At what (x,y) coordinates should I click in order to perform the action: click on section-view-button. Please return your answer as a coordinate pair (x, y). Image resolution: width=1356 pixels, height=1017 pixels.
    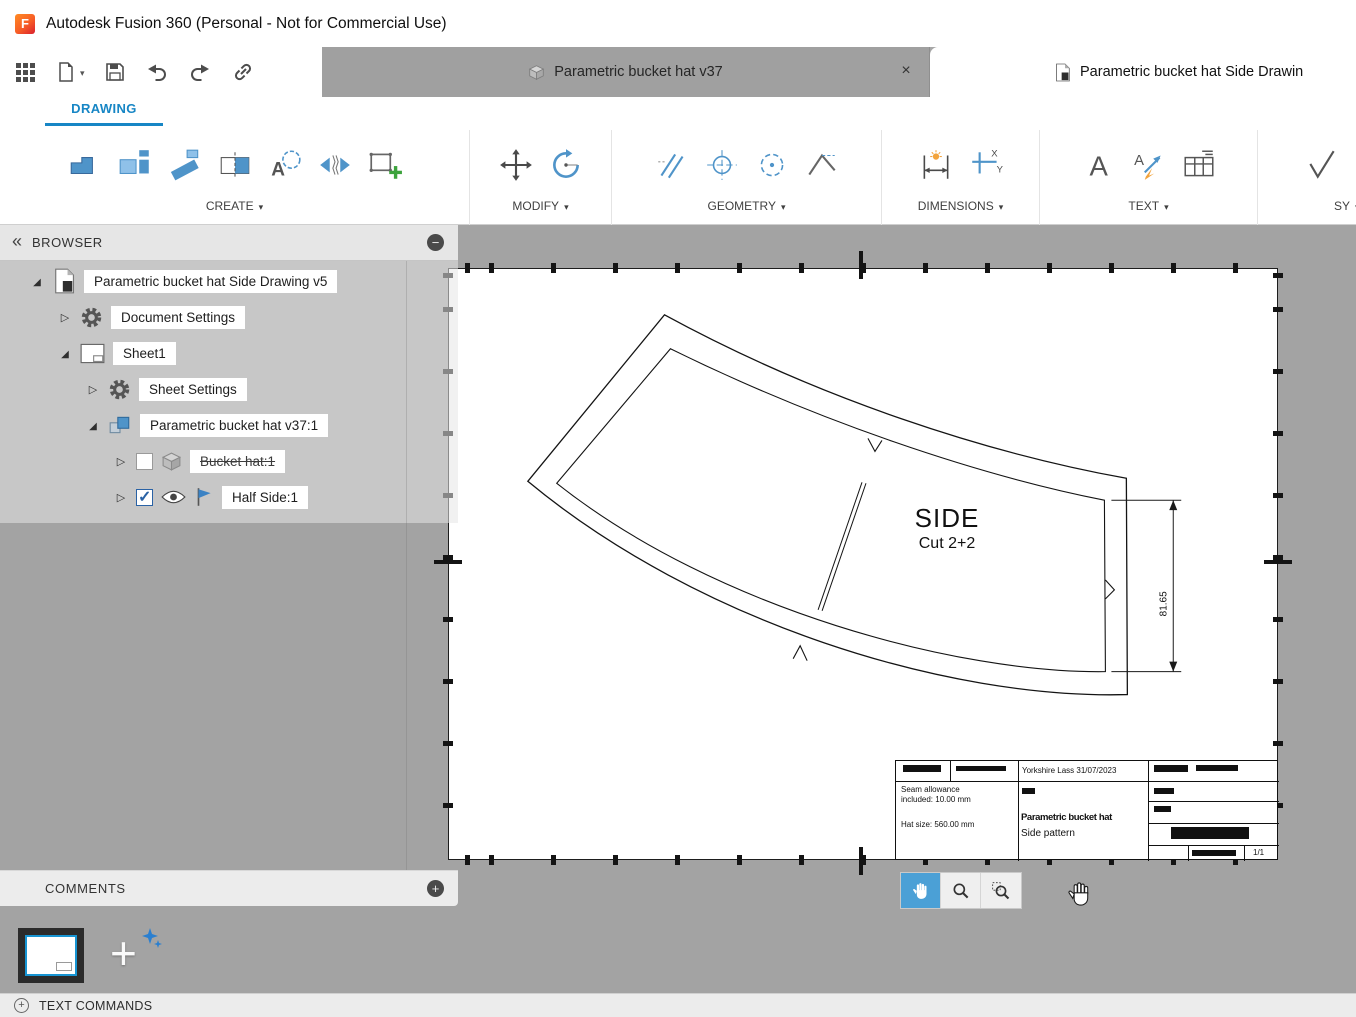
    Looking at the image, I should click on (235, 165).